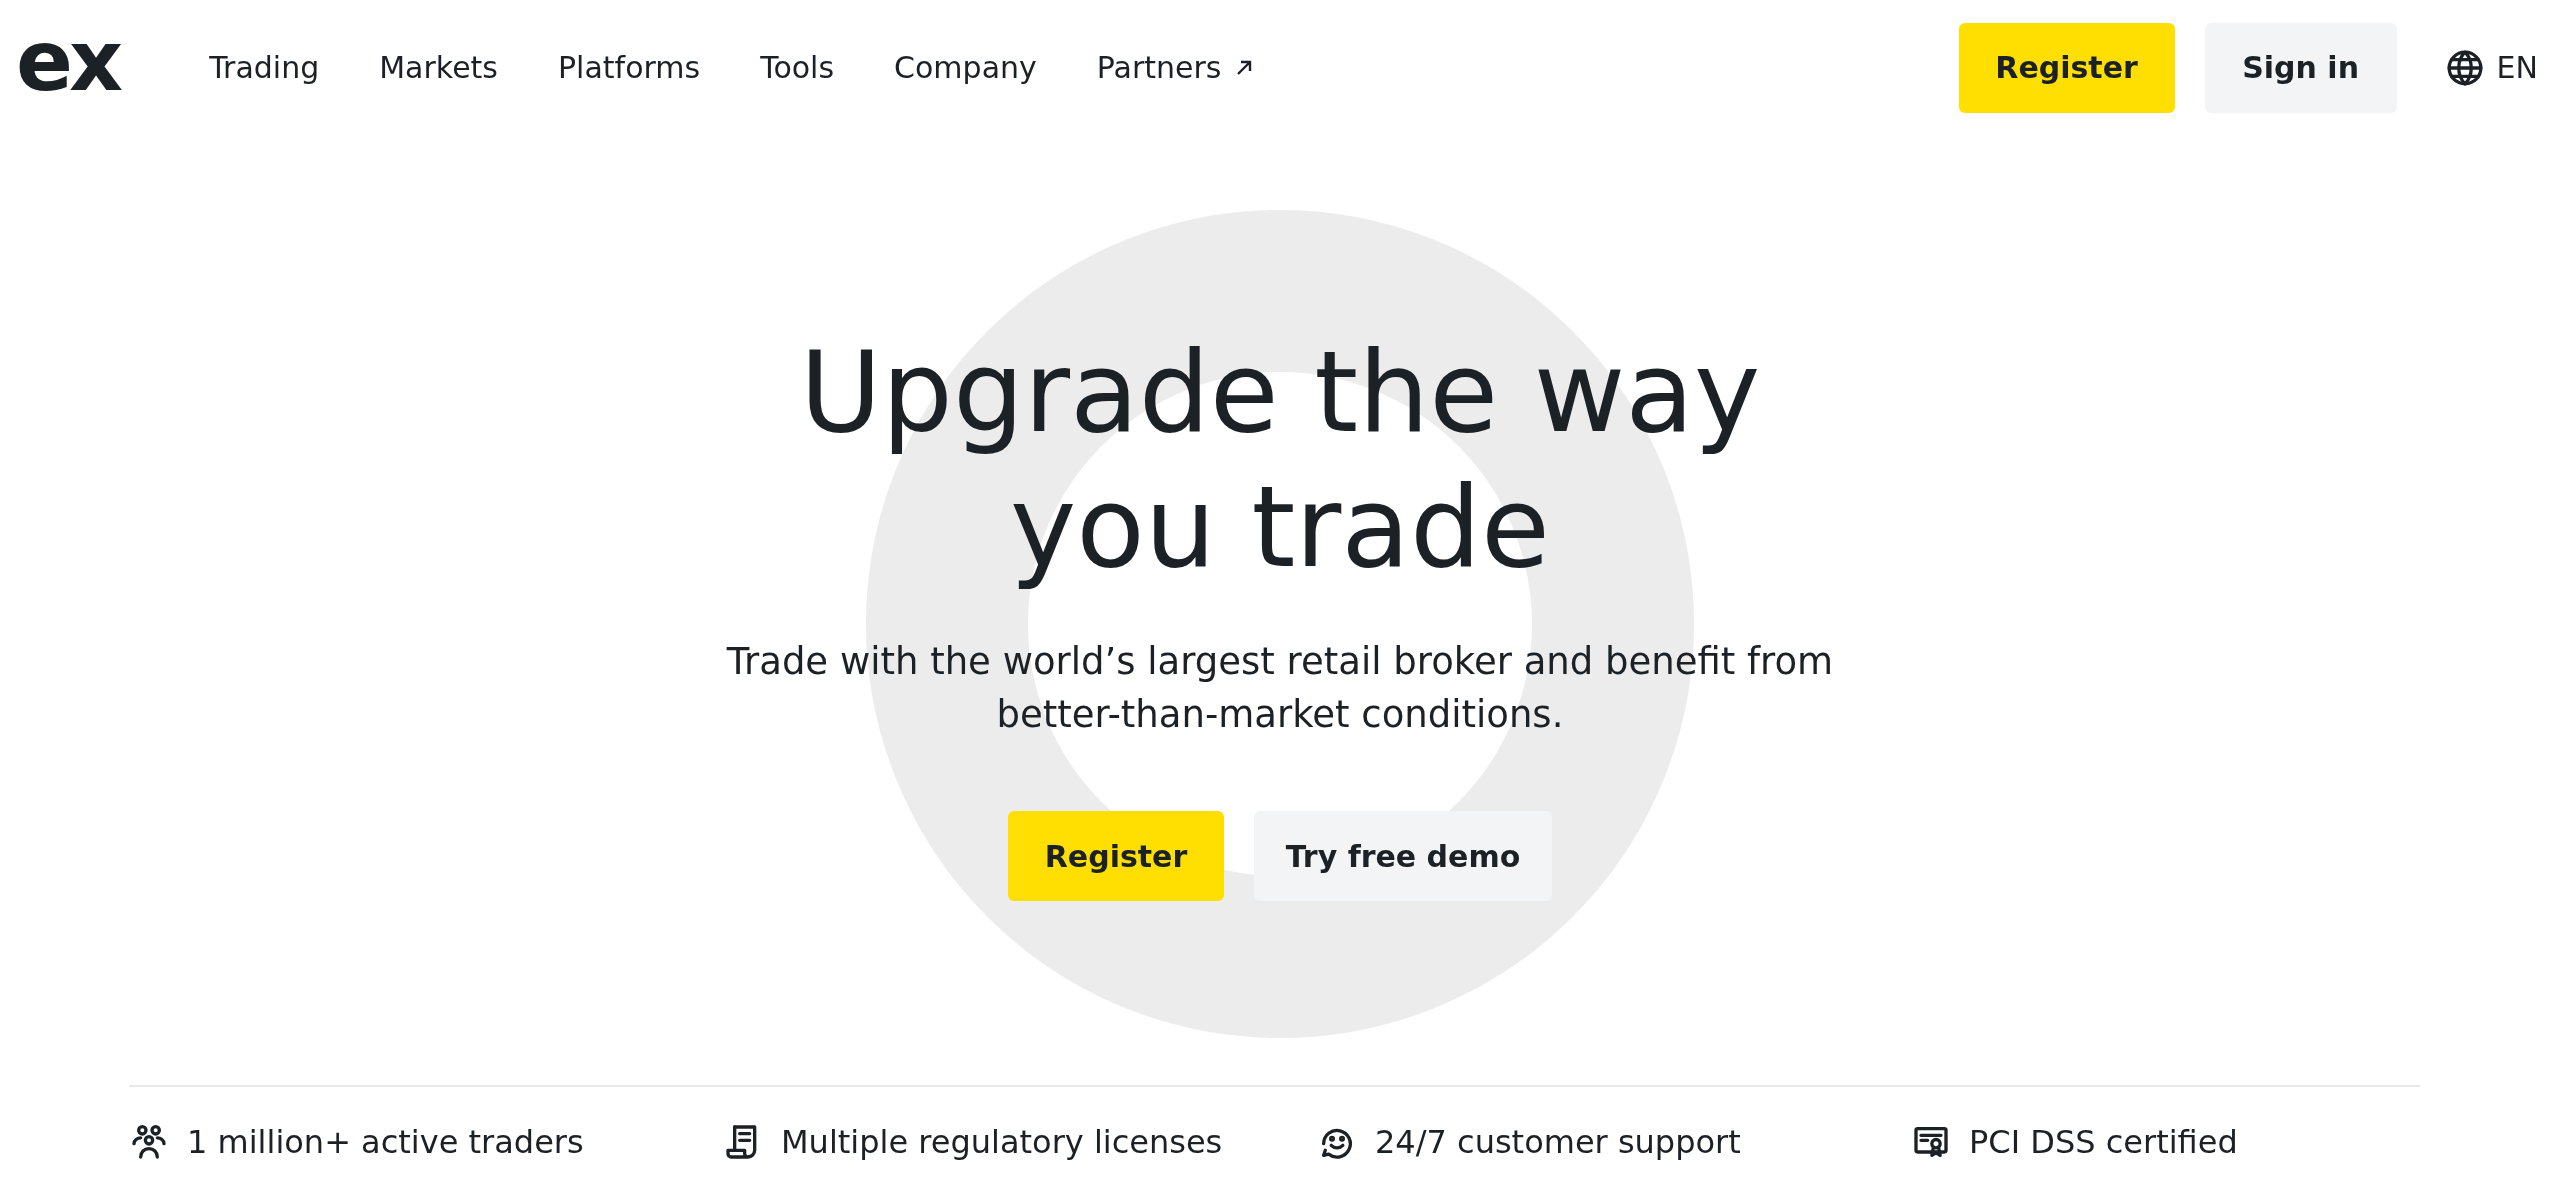 The width and height of the screenshot is (2560, 1200). I want to click on logo: ex, so click(68, 60).